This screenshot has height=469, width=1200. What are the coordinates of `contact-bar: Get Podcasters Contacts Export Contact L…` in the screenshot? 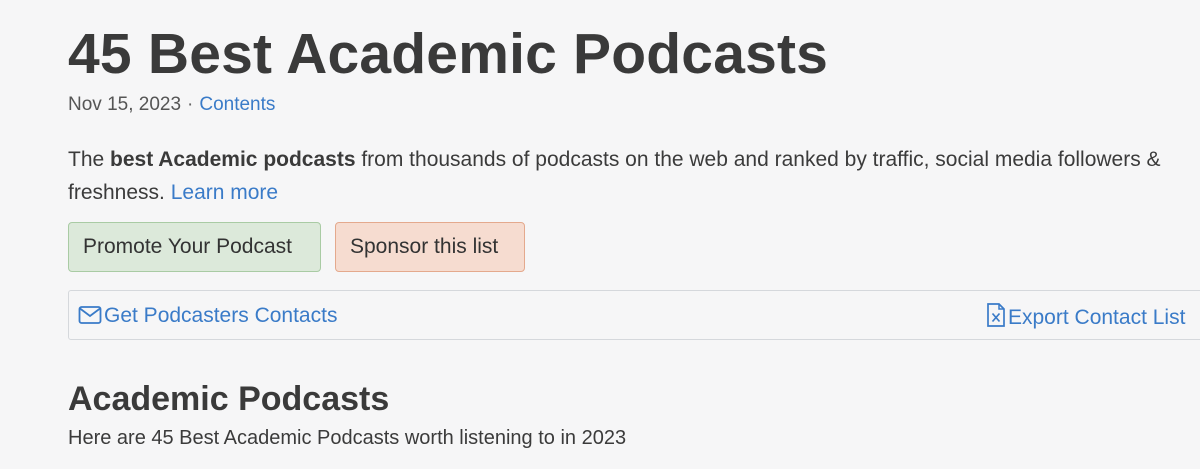 It's located at (634, 315).